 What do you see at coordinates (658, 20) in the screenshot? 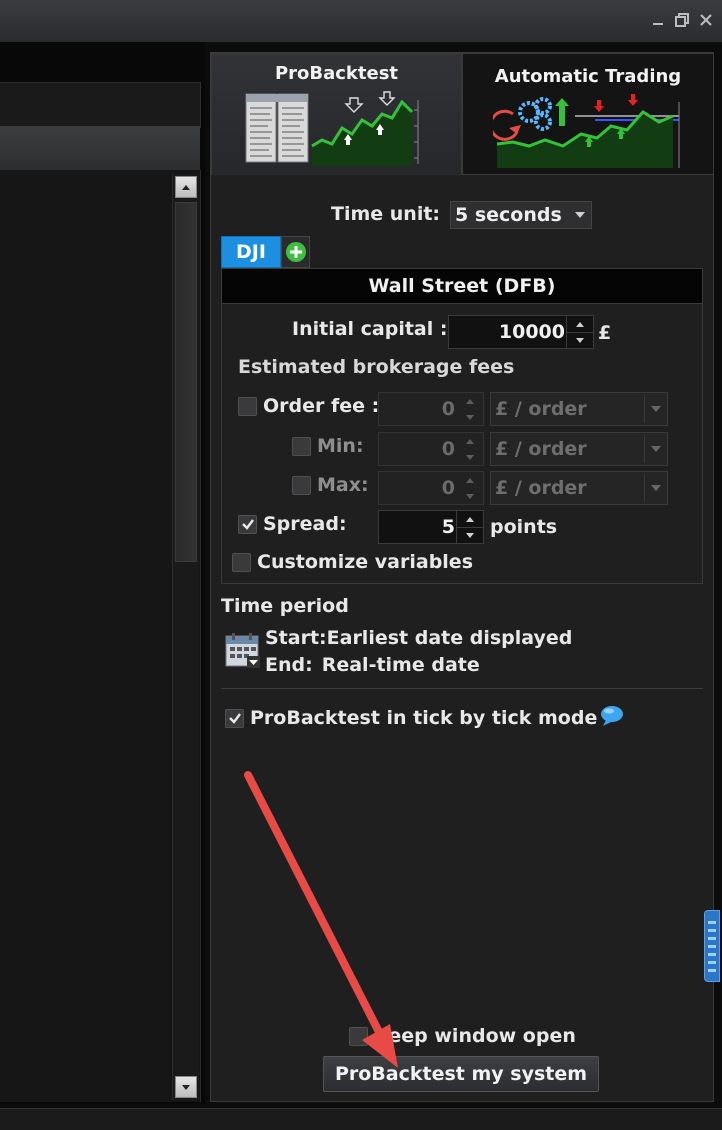
I see `minimize-icon` at bounding box center [658, 20].